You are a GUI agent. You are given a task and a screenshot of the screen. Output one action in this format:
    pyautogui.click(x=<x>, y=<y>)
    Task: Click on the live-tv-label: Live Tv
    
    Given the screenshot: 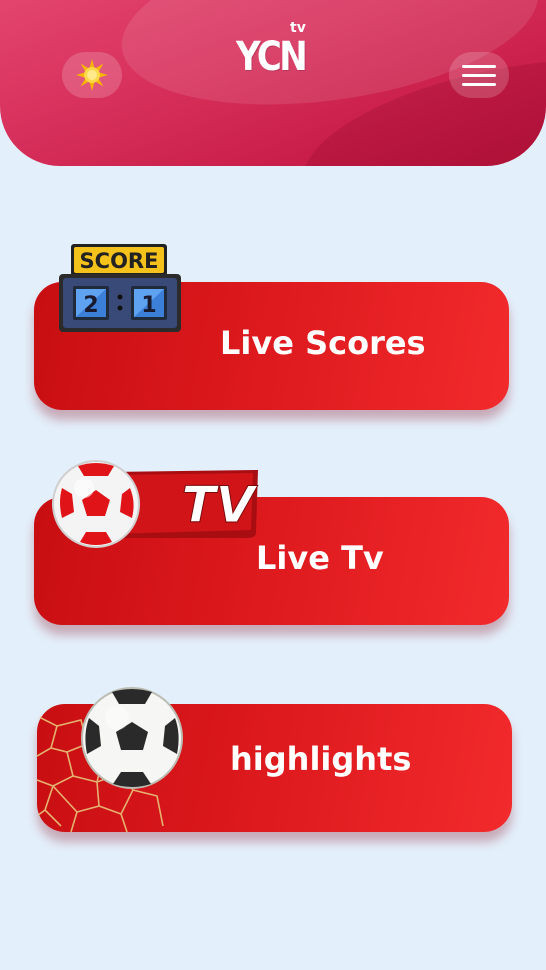 What is the action you would take?
    pyautogui.click(x=320, y=558)
    